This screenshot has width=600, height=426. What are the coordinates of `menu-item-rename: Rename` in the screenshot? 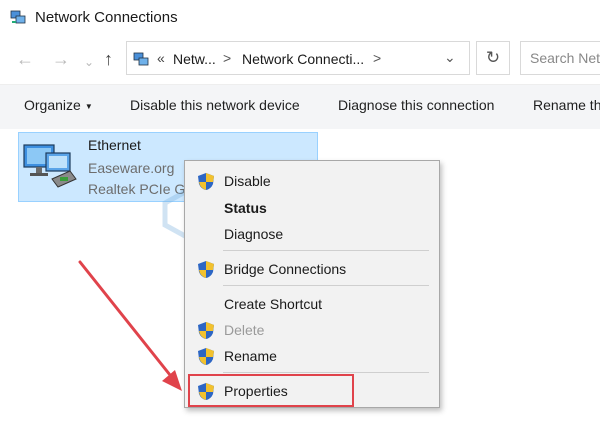 It's located at (312, 356).